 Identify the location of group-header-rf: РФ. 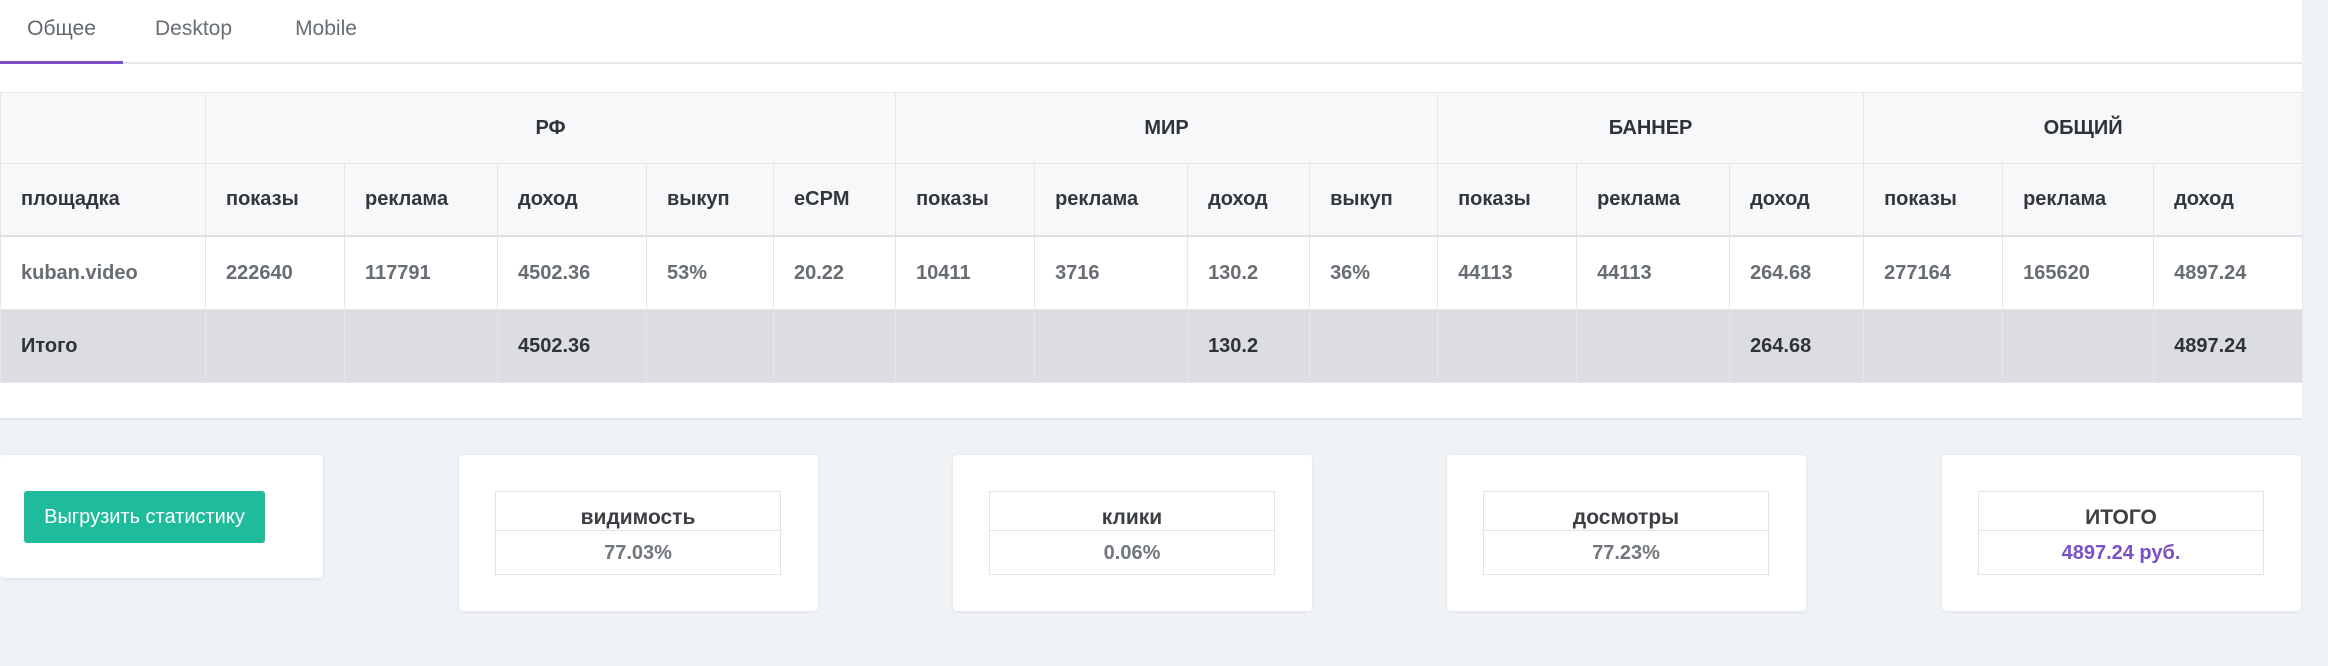
(550, 128).